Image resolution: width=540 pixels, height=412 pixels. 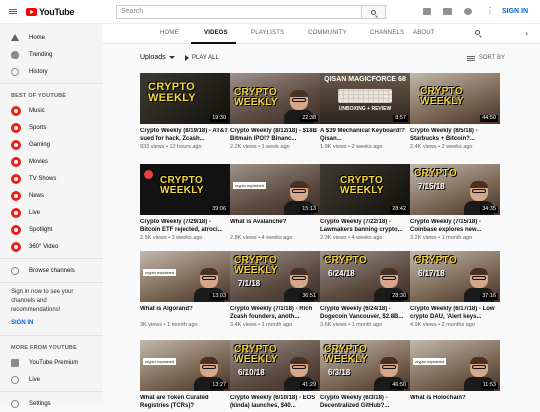 What do you see at coordinates (399, 385) in the screenshot?
I see `video-duration: 46:50` at bounding box center [399, 385].